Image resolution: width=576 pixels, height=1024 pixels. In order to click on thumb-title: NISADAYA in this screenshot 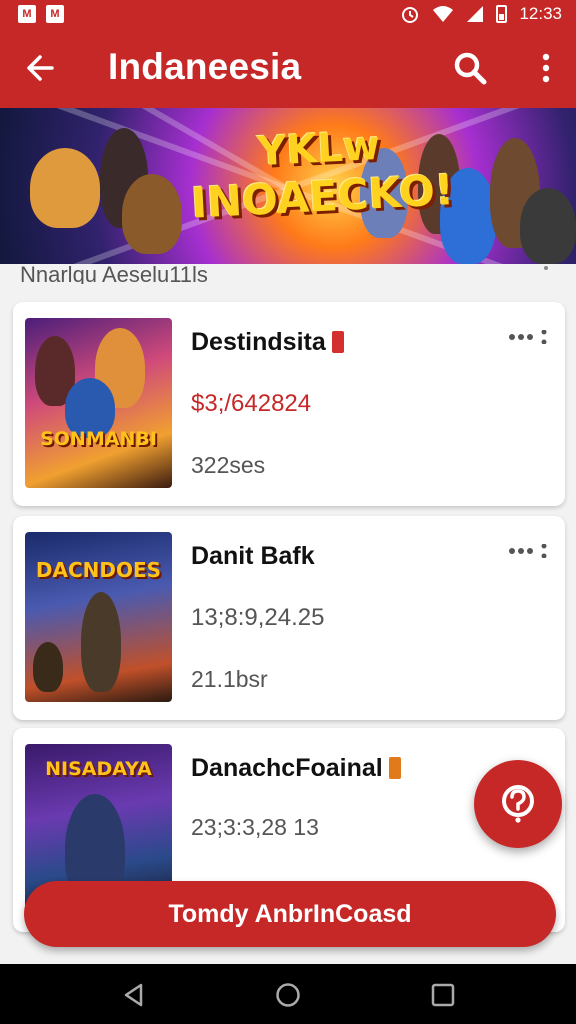, I will do `click(98, 769)`.